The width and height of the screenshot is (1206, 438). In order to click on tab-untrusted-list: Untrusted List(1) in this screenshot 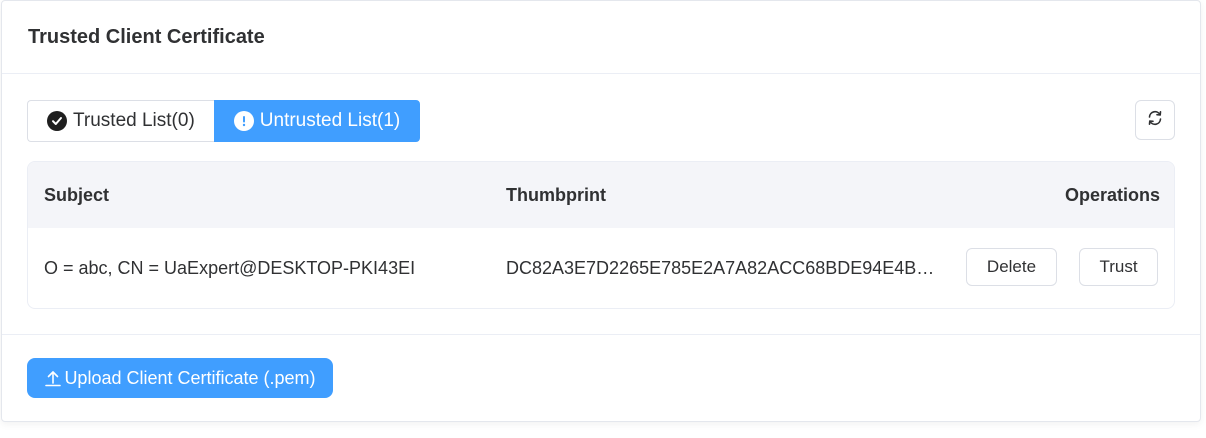, I will do `click(317, 121)`.